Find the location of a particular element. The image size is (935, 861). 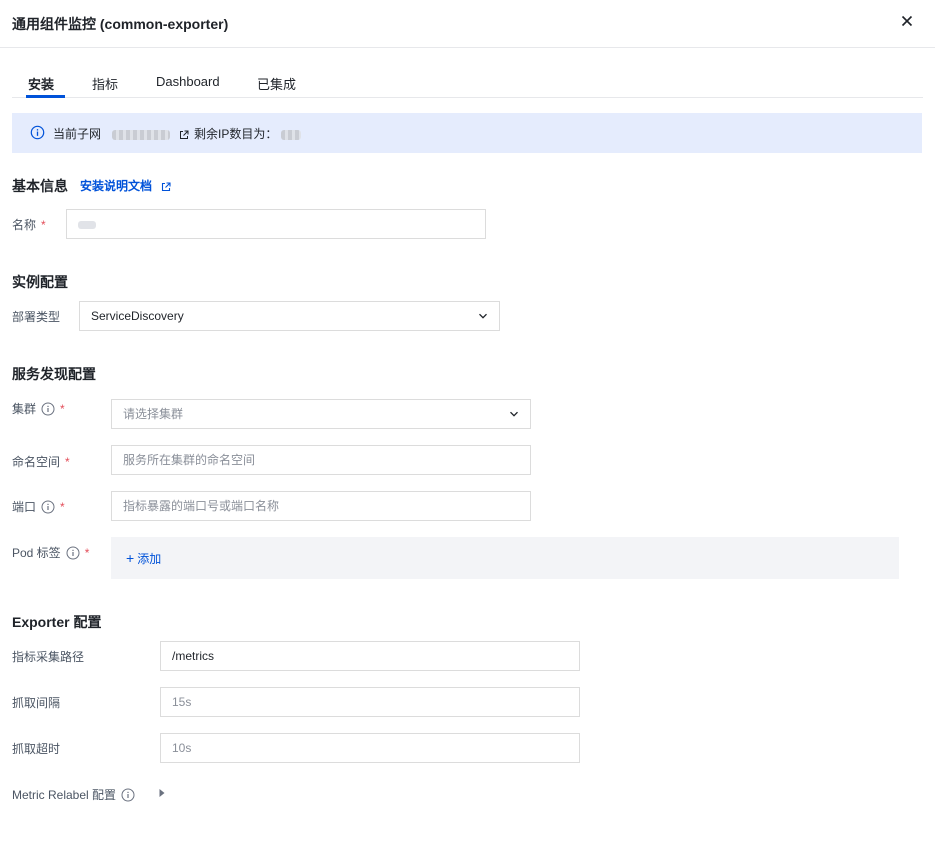

close-icon is located at coordinates (907, 21).